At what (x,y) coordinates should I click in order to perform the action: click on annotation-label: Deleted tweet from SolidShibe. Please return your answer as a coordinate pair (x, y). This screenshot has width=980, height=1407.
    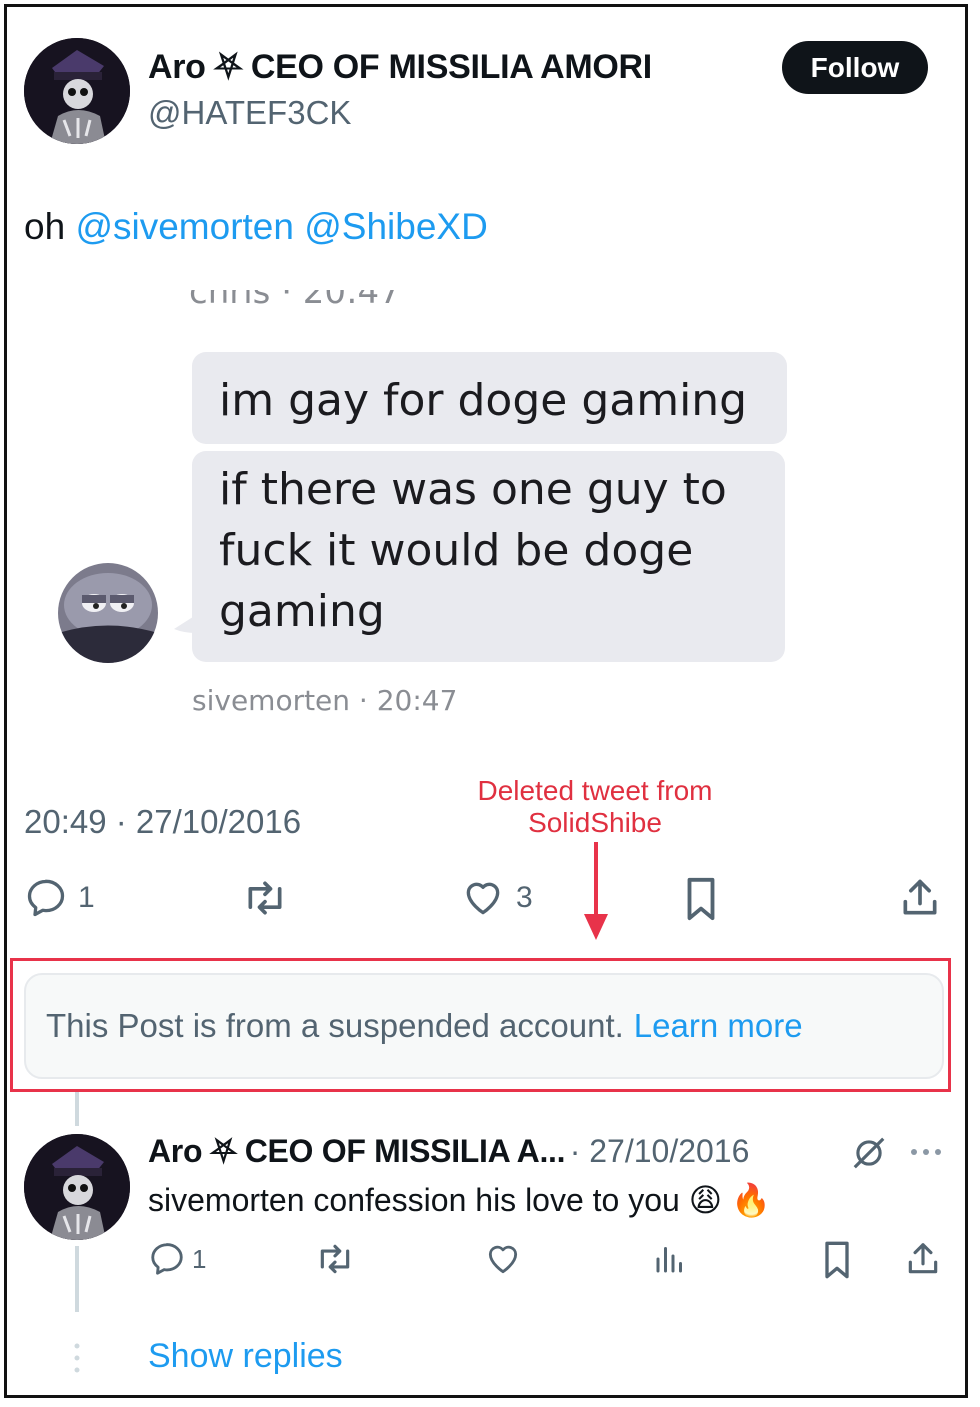
    Looking at the image, I should click on (595, 807).